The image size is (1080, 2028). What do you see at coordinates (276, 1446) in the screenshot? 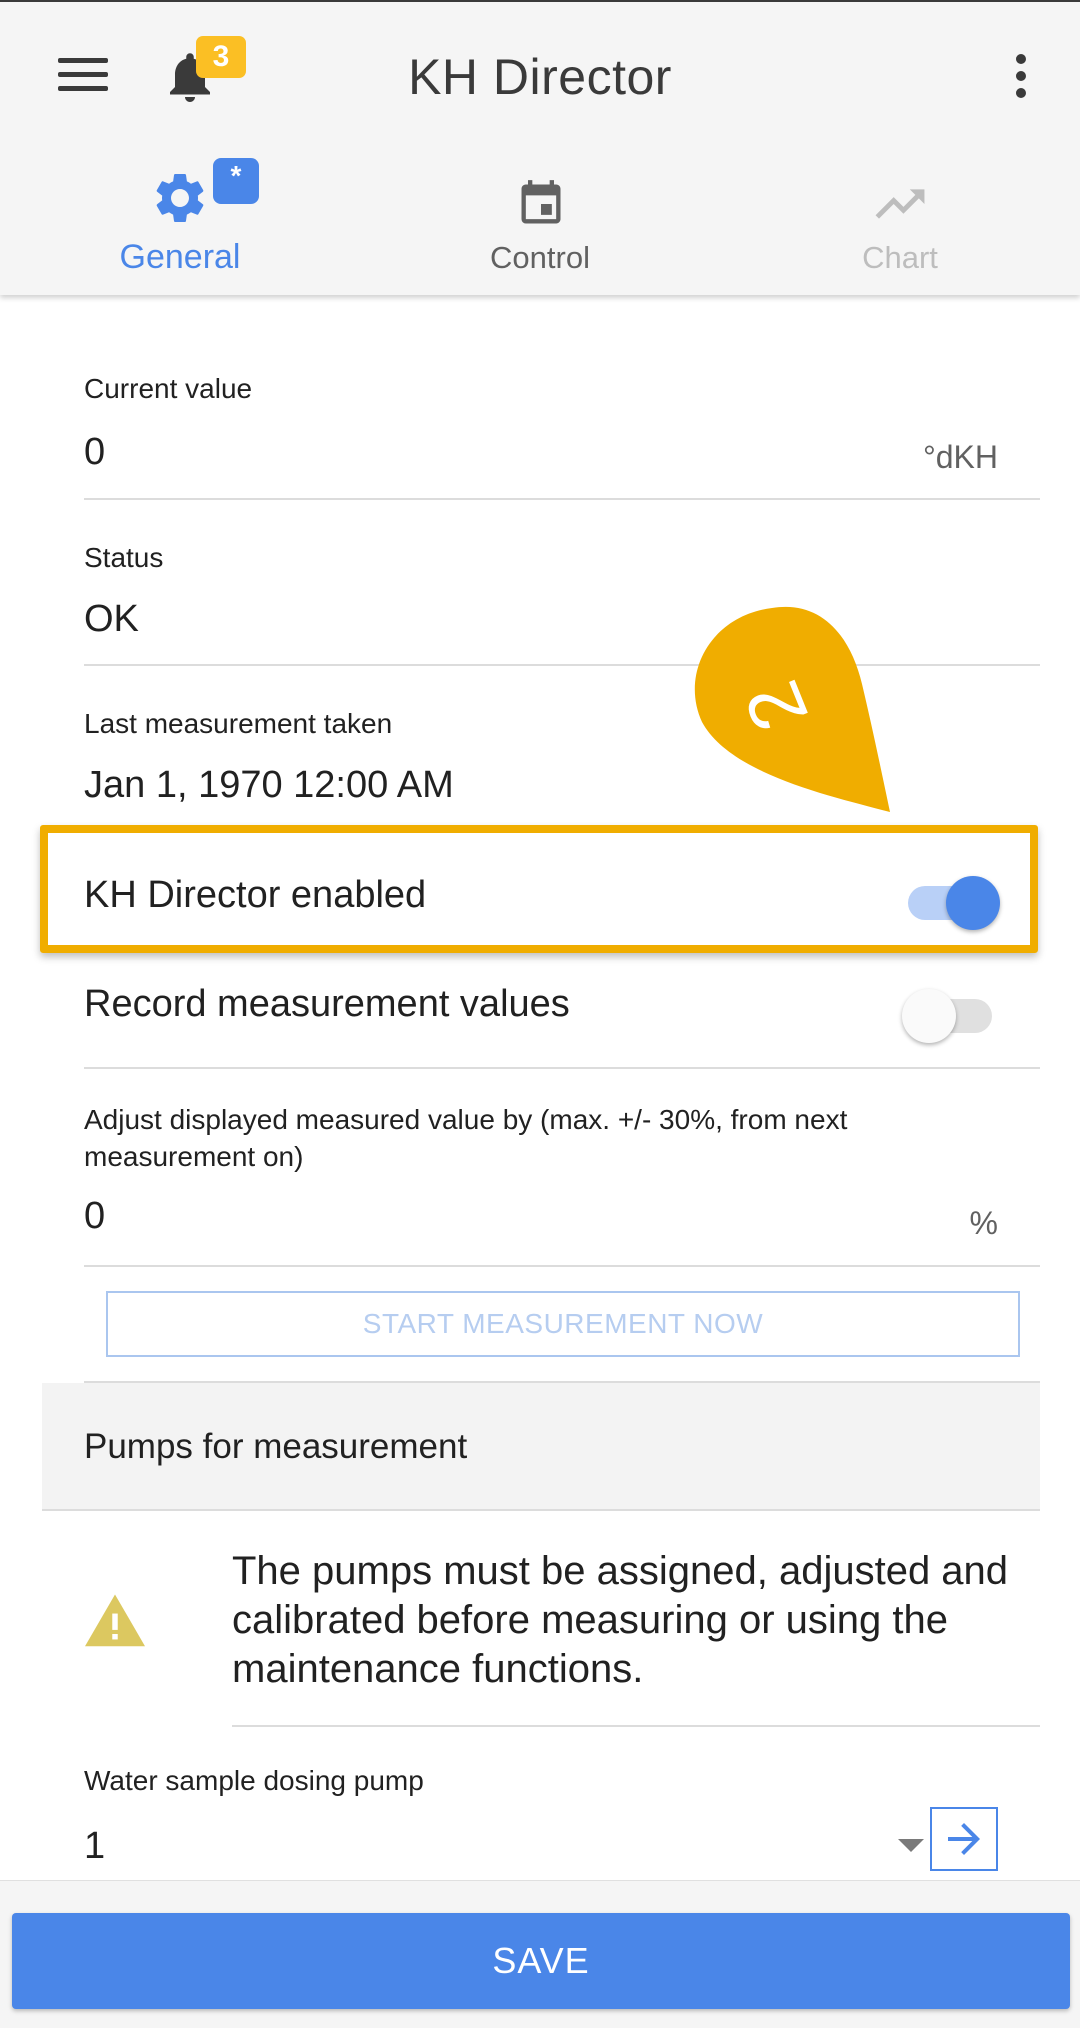
I see `pumps-section-title: Pumps for measurement` at bounding box center [276, 1446].